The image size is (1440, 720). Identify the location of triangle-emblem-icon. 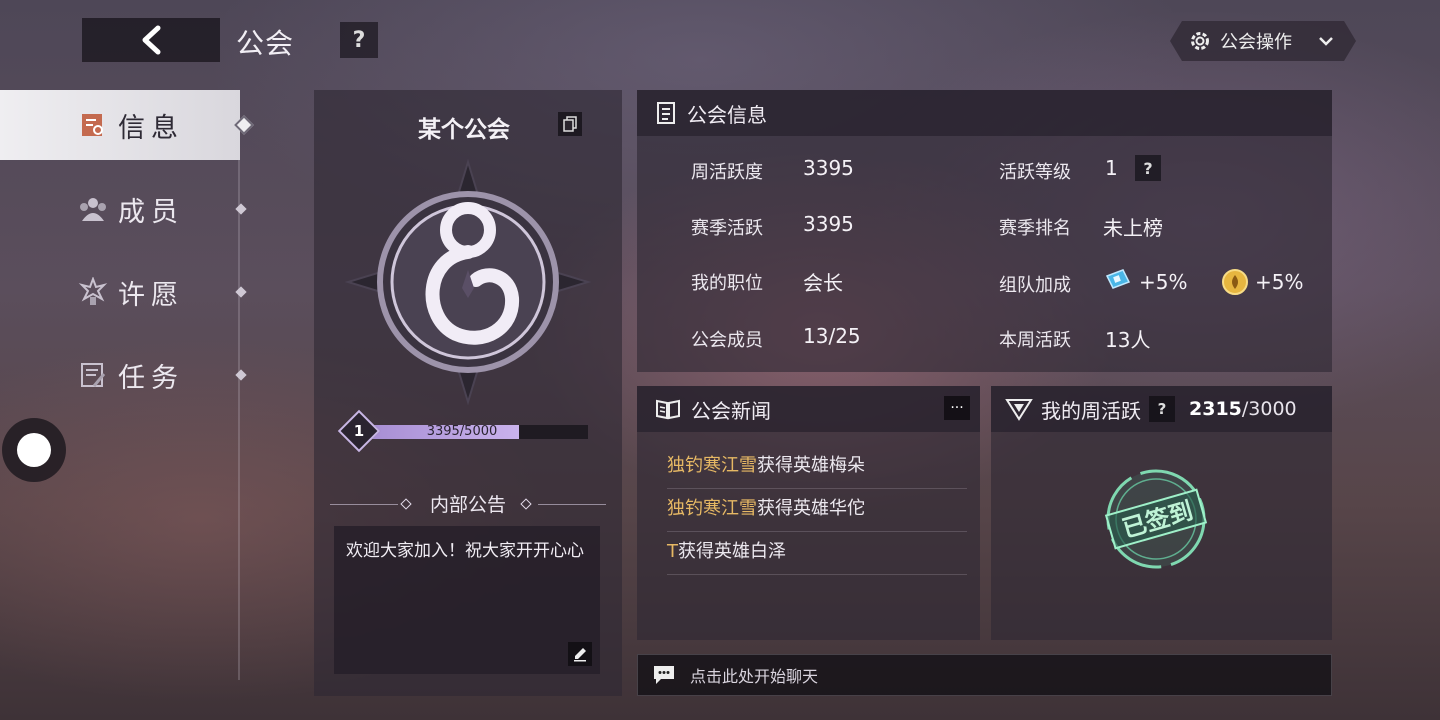
(1019, 410).